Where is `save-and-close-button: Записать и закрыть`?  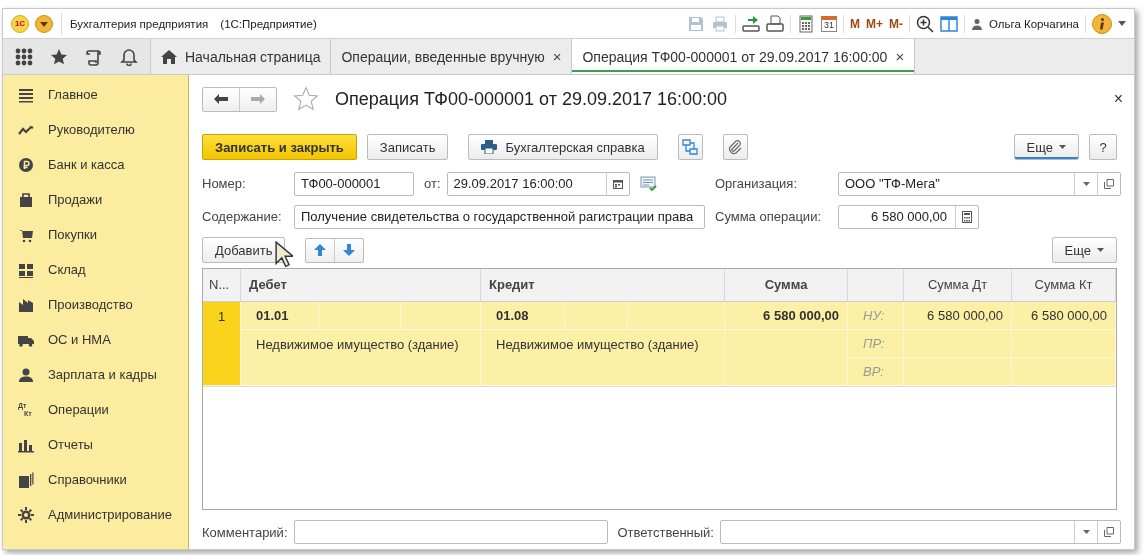
save-and-close-button: Записать и закрыть is located at coordinates (279, 147).